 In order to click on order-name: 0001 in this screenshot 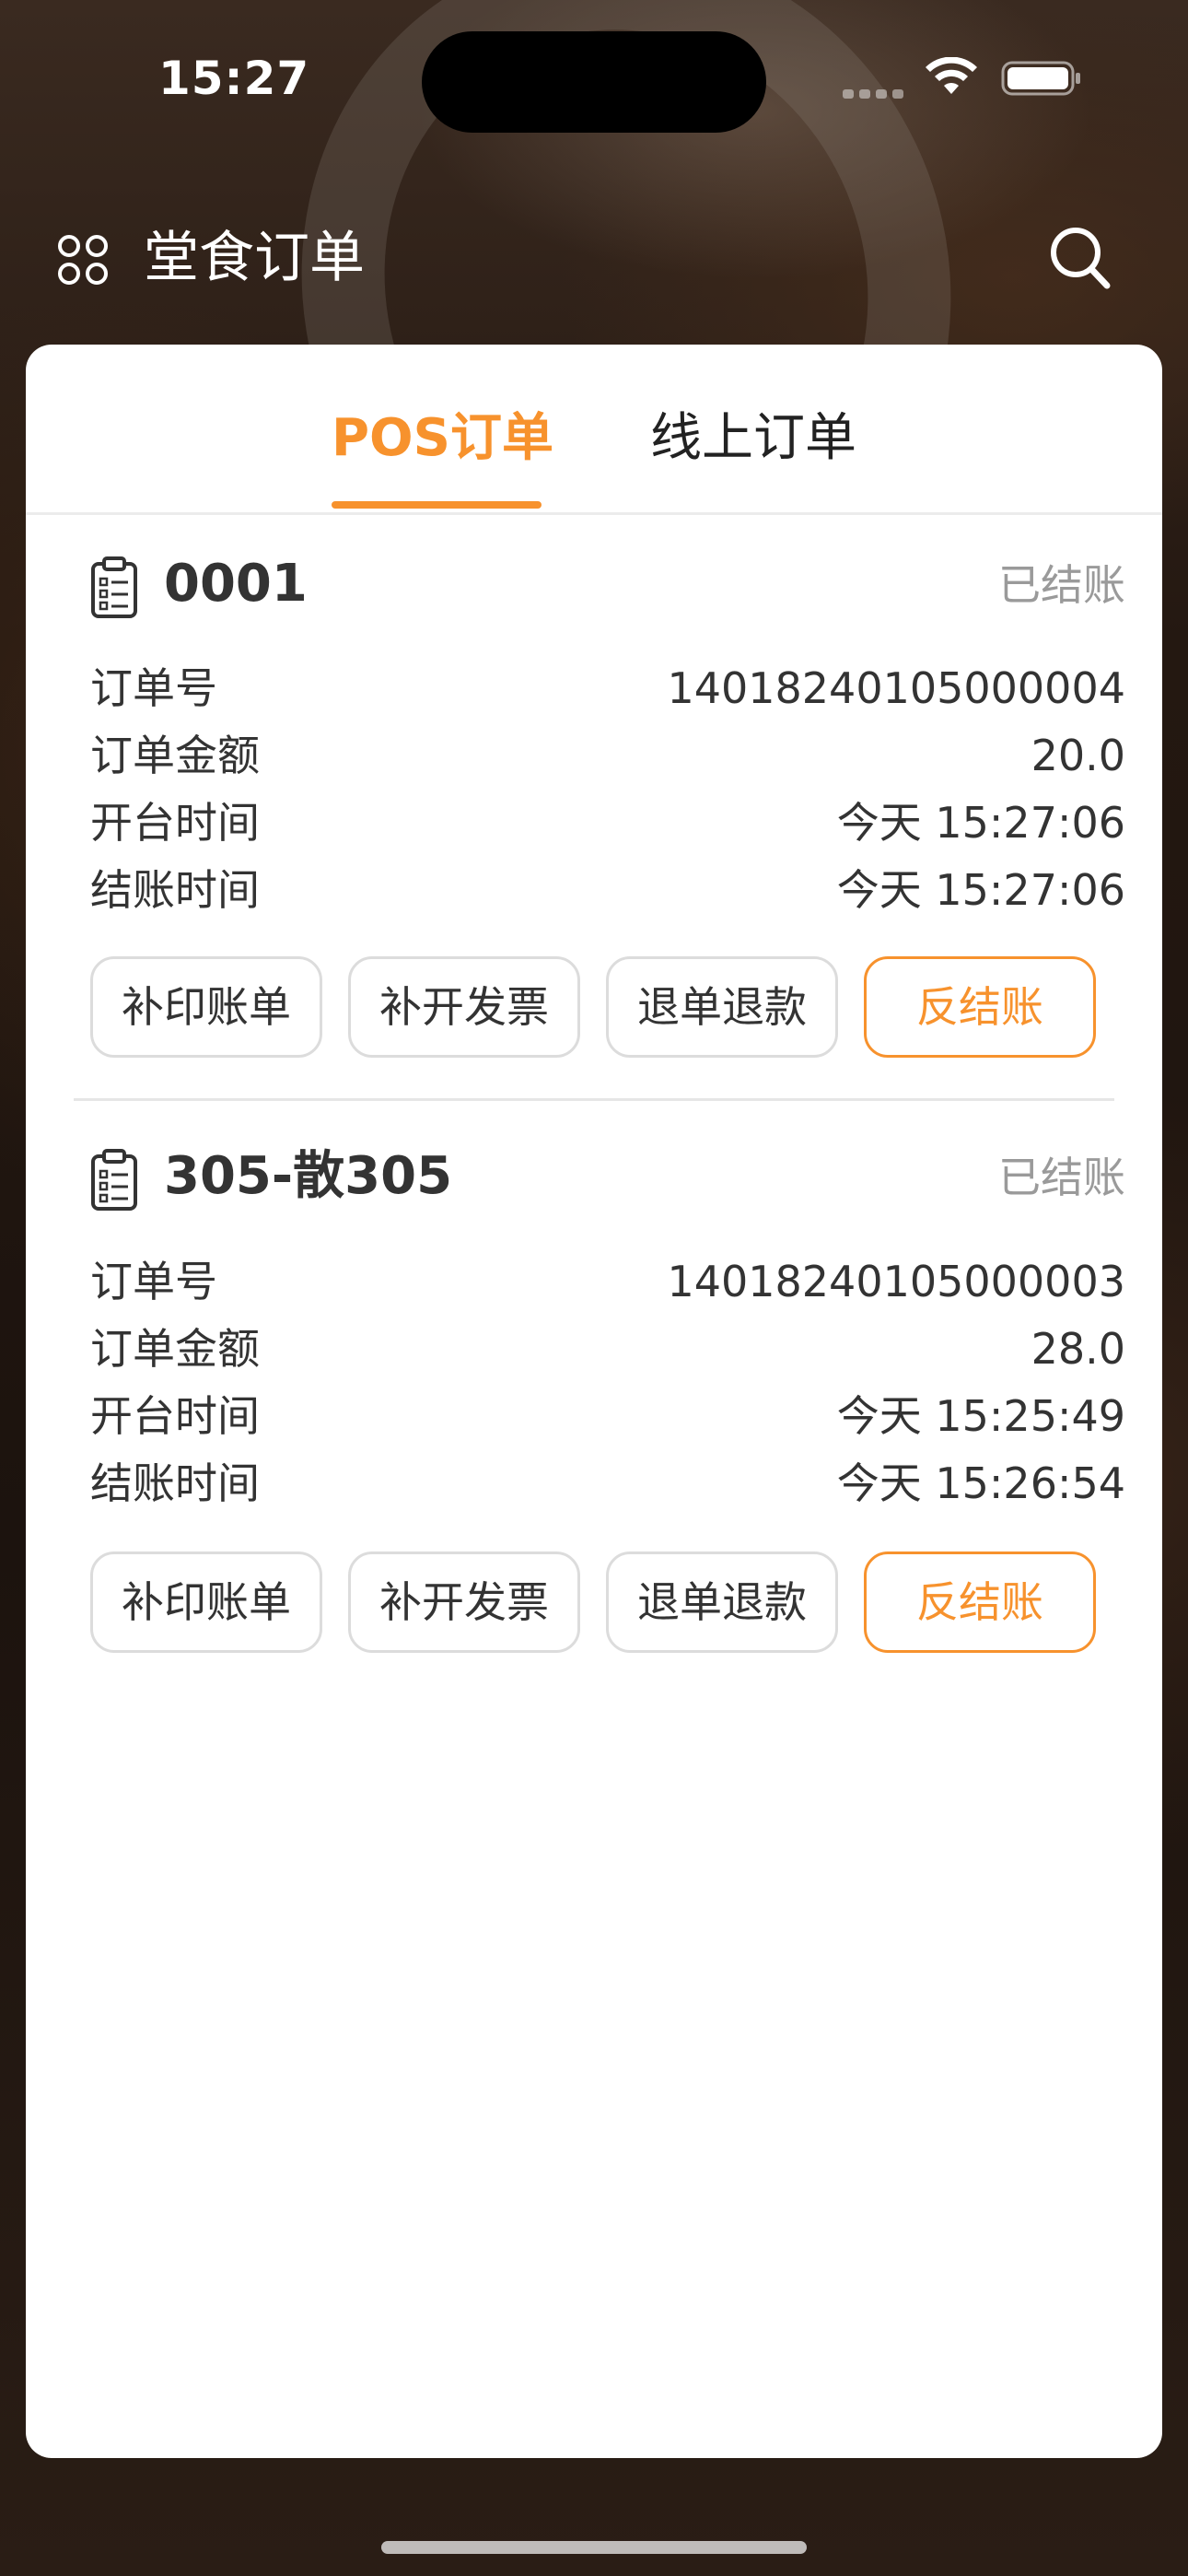, I will do `click(236, 584)`.